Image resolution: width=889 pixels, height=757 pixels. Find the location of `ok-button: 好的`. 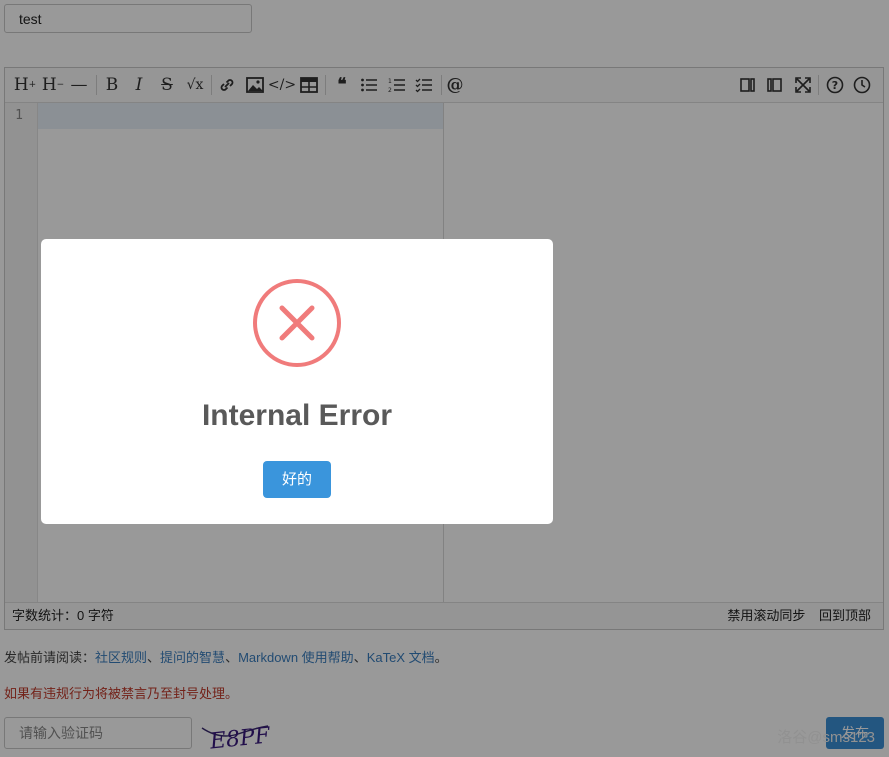

ok-button: 好的 is located at coordinates (297, 479).